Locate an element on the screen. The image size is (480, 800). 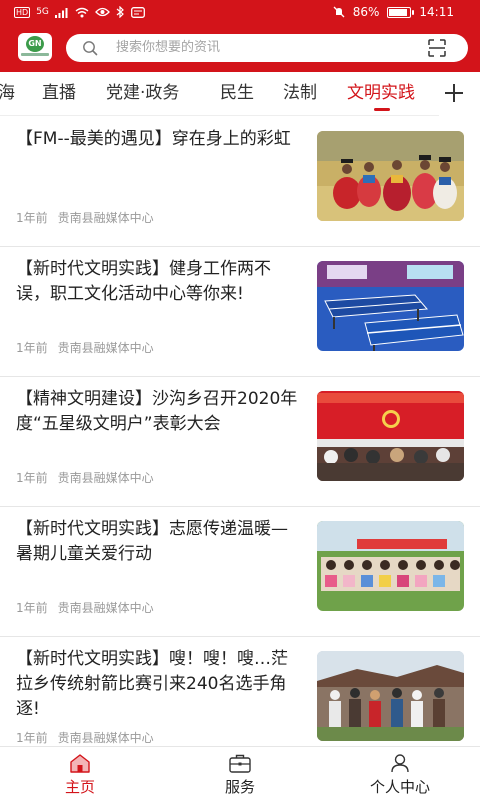
article-title: 【FM--最美的遇见】穿在身上的彩虹 is located at coordinates (153, 139).